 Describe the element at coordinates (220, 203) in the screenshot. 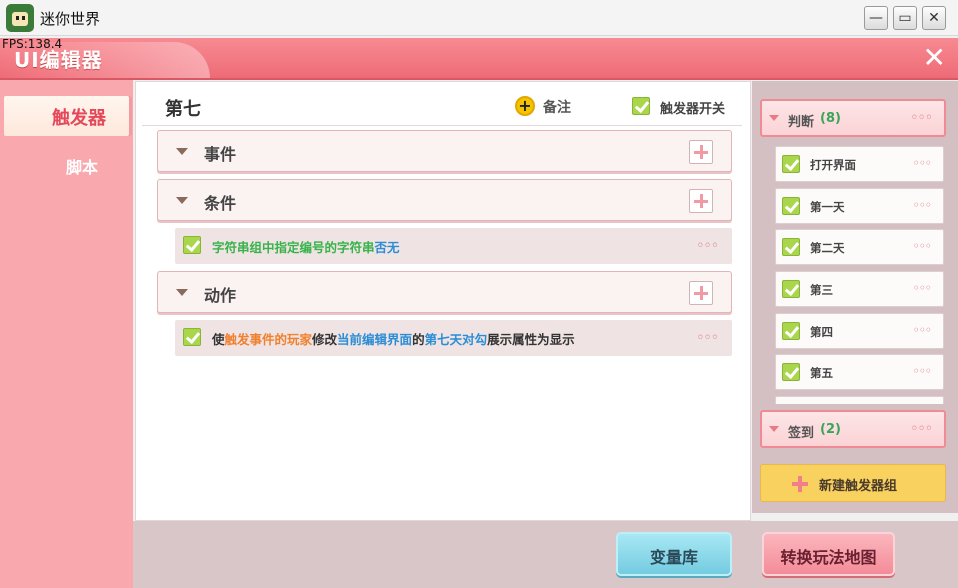

I see `section-title: 条件` at that location.